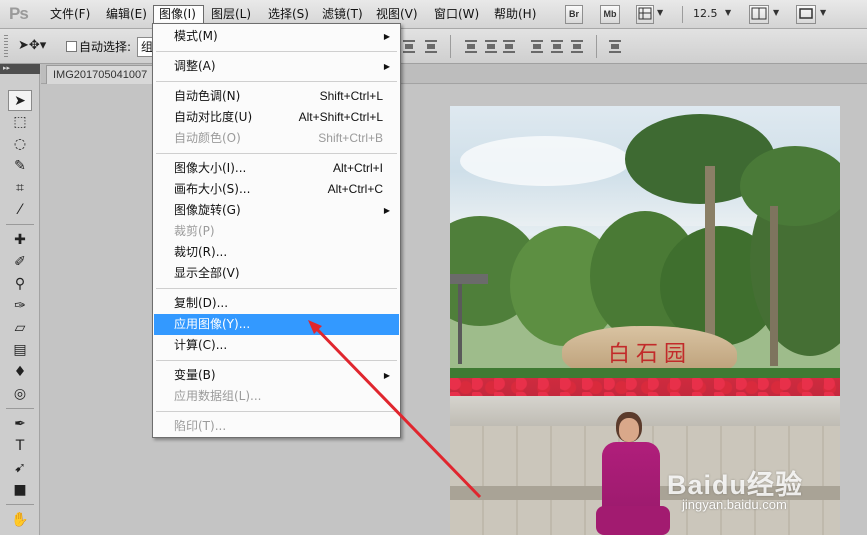  What do you see at coordinates (195, 375) in the screenshot?
I see `menu-item-label: 变量(B)` at bounding box center [195, 375].